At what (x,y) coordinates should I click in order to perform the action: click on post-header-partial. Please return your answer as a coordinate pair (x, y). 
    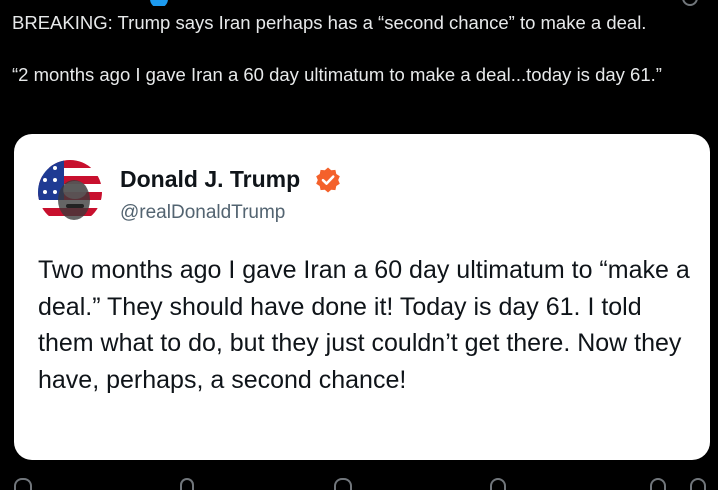
    Looking at the image, I should click on (359, 3).